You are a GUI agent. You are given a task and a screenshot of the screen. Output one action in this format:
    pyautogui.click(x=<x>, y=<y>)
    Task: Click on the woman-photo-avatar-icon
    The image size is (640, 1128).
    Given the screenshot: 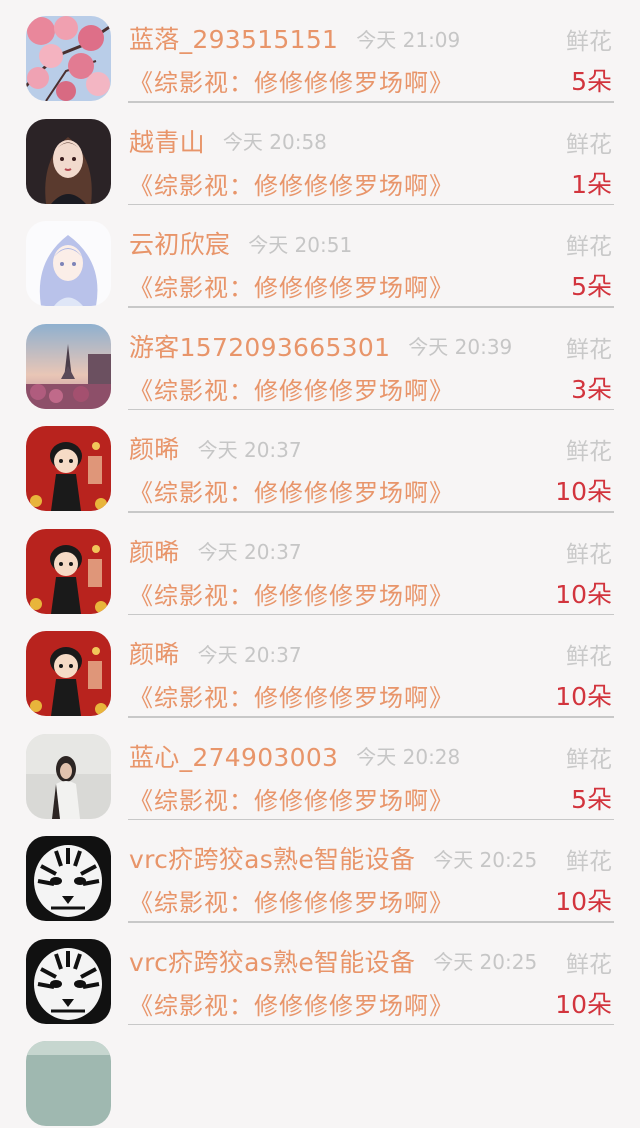 What is the action you would take?
    pyautogui.click(x=68, y=776)
    